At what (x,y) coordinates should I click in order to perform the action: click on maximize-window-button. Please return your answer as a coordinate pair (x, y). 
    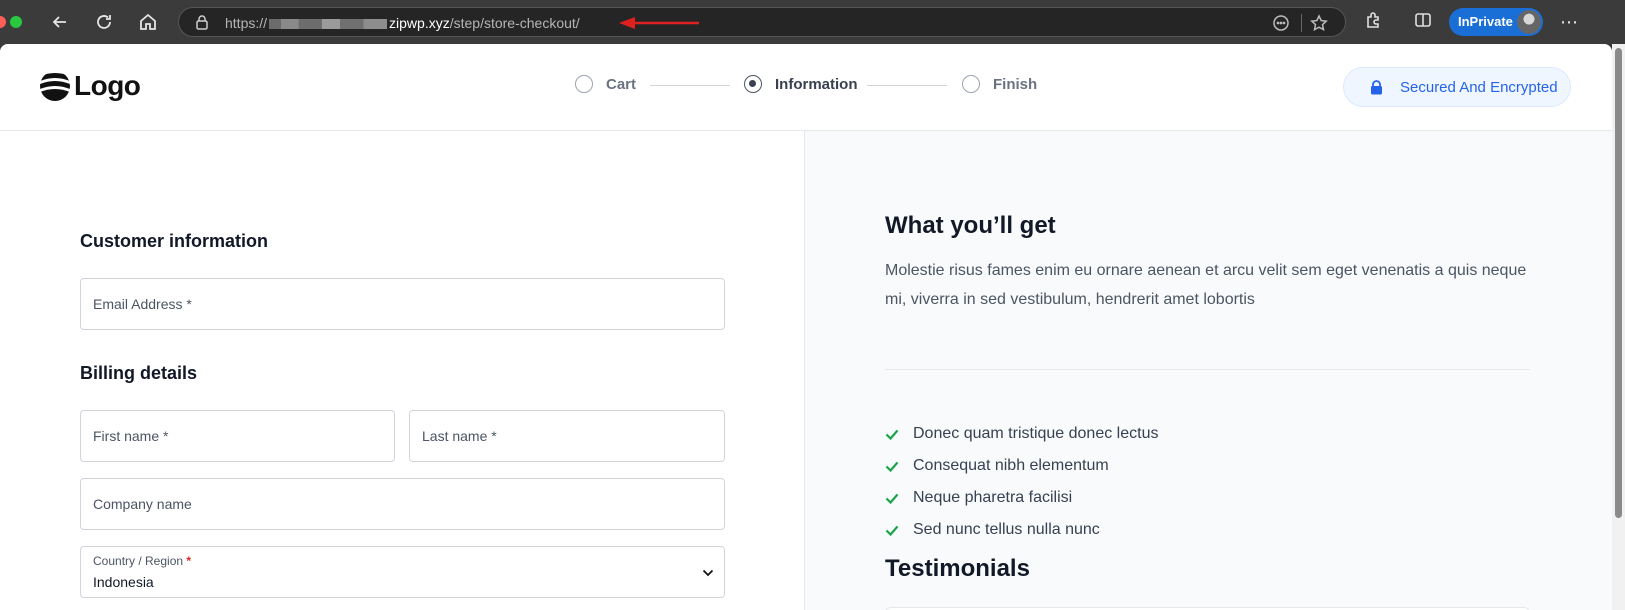
    Looking at the image, I should click on (16, 22).